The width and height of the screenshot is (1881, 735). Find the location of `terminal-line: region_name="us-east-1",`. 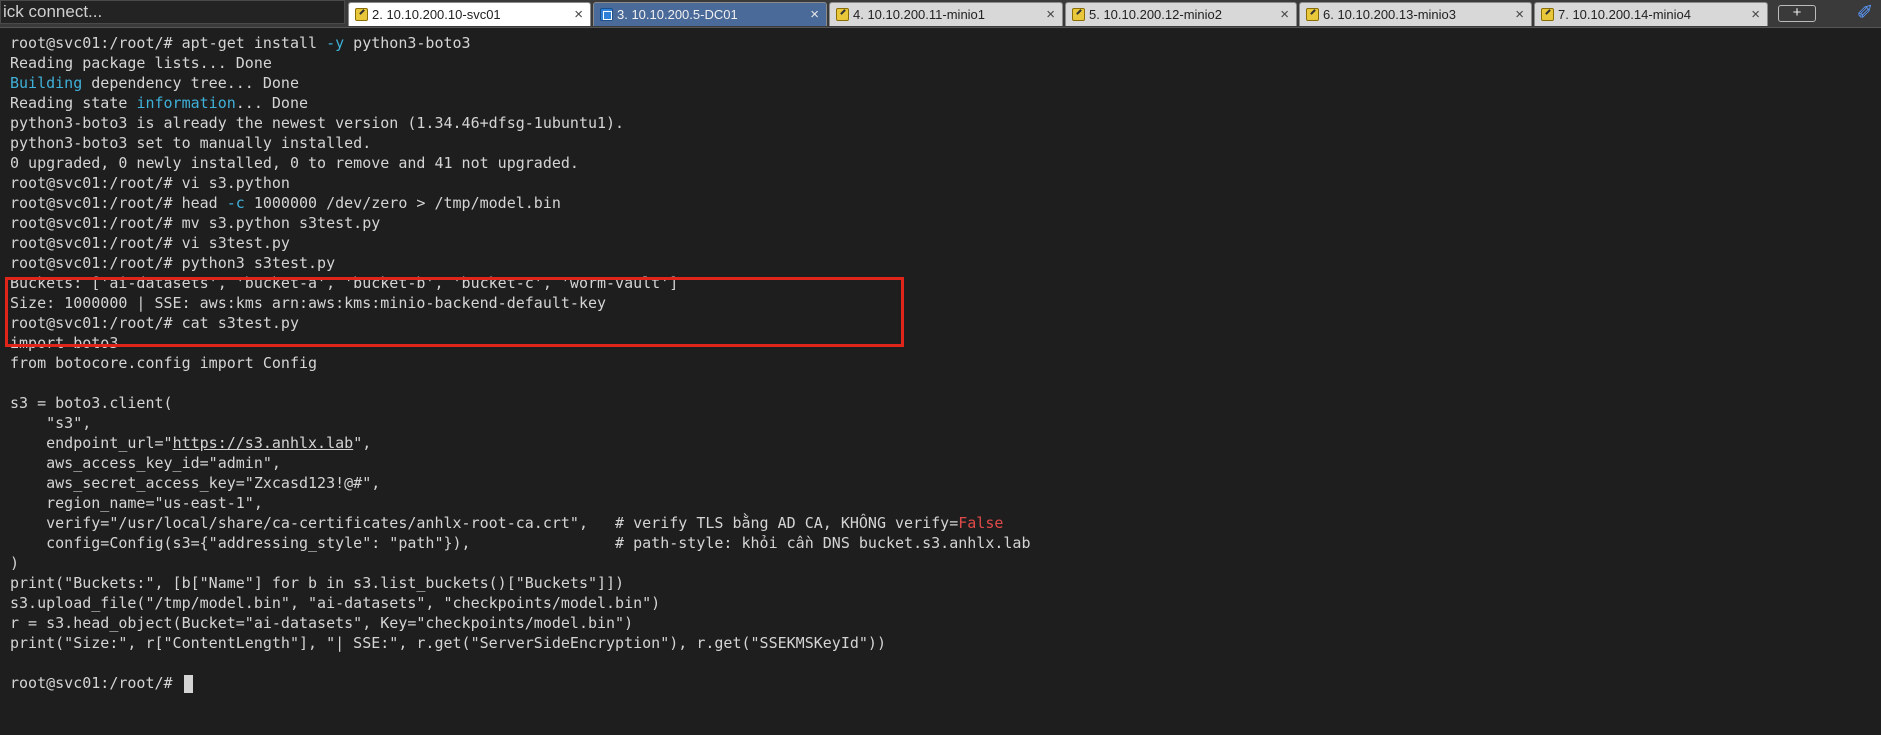

terminal-line: region_name="us-east-1", is located at coordinates (136, 503).